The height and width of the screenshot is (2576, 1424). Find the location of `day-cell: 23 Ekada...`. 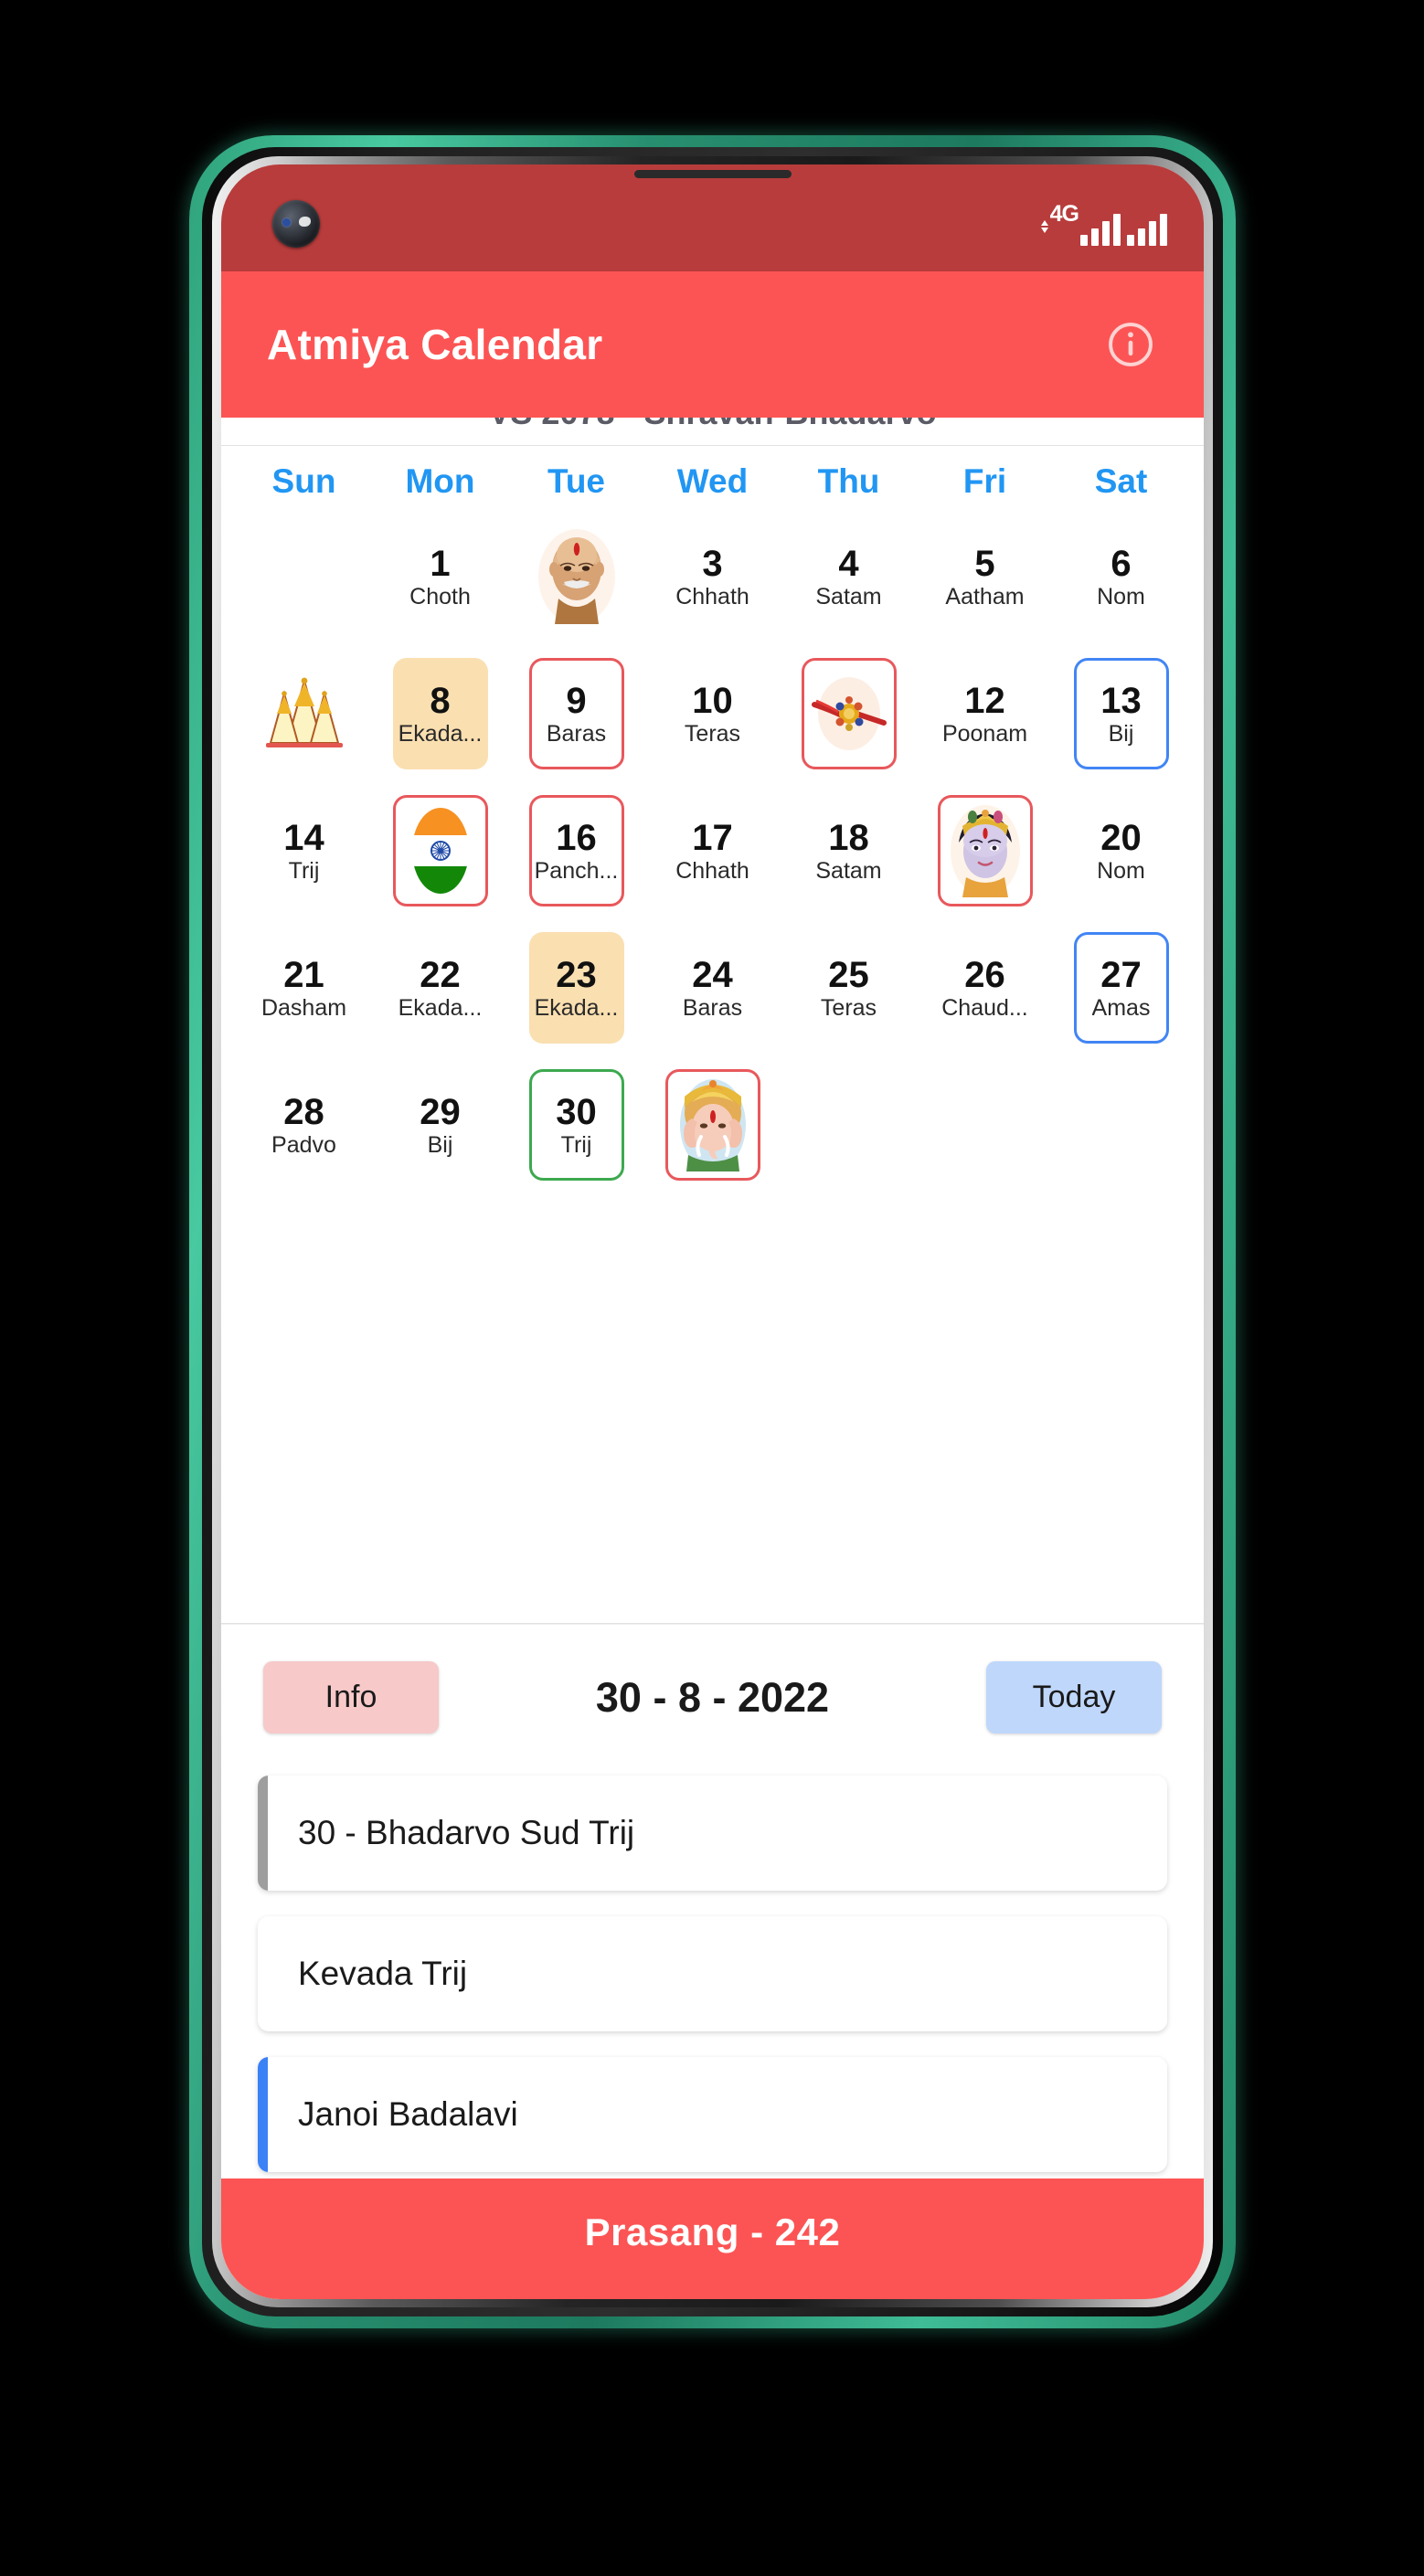

day-cell: 23 Ekada... is located at coordinates (576, 987).